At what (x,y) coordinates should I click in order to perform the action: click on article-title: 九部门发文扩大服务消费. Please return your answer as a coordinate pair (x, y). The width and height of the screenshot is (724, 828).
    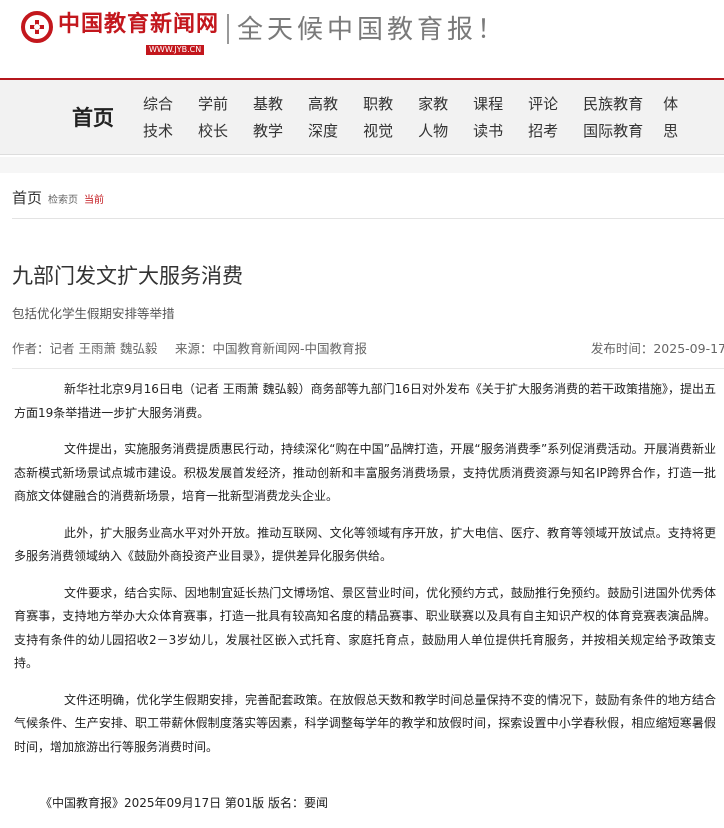
    Looking at the image, I should click on (127, 276).